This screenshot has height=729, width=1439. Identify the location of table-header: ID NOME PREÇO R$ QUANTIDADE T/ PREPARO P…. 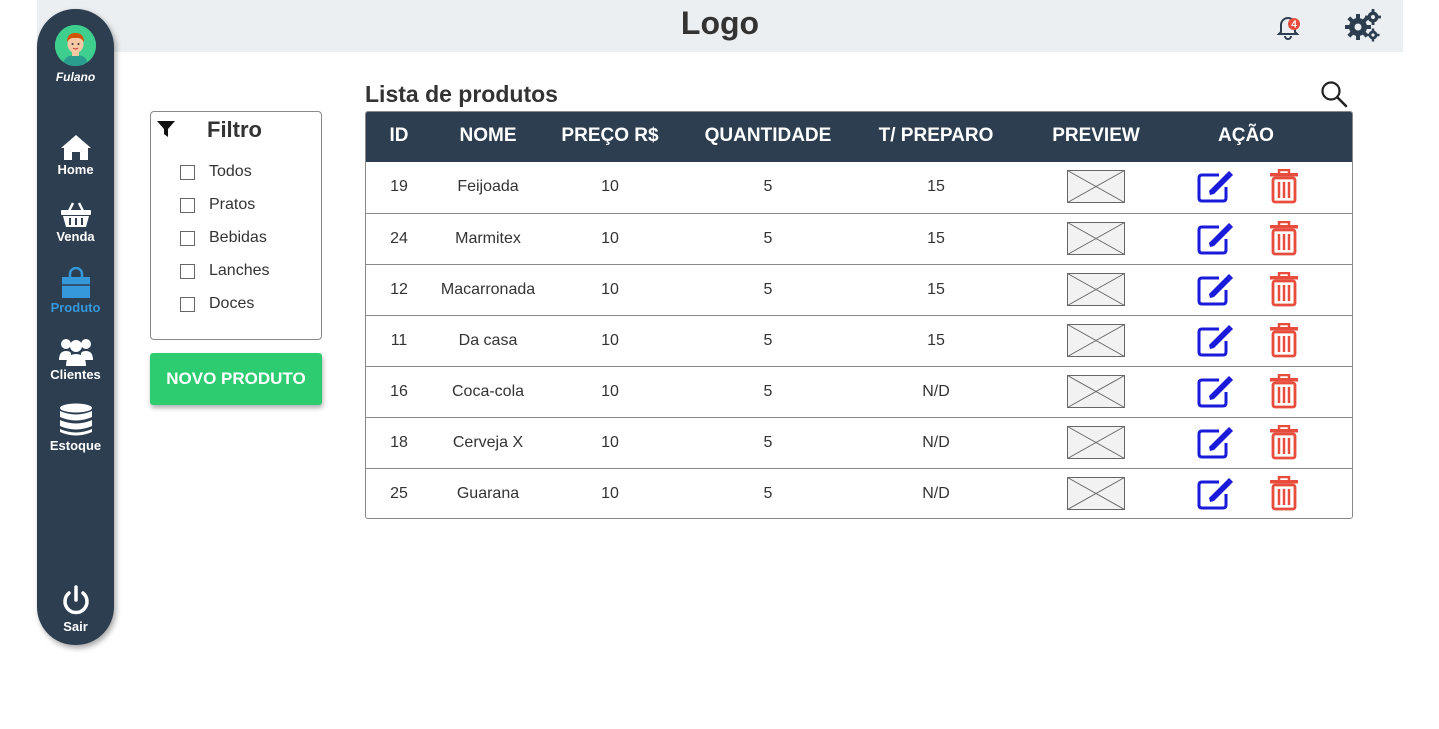
(859, 137).